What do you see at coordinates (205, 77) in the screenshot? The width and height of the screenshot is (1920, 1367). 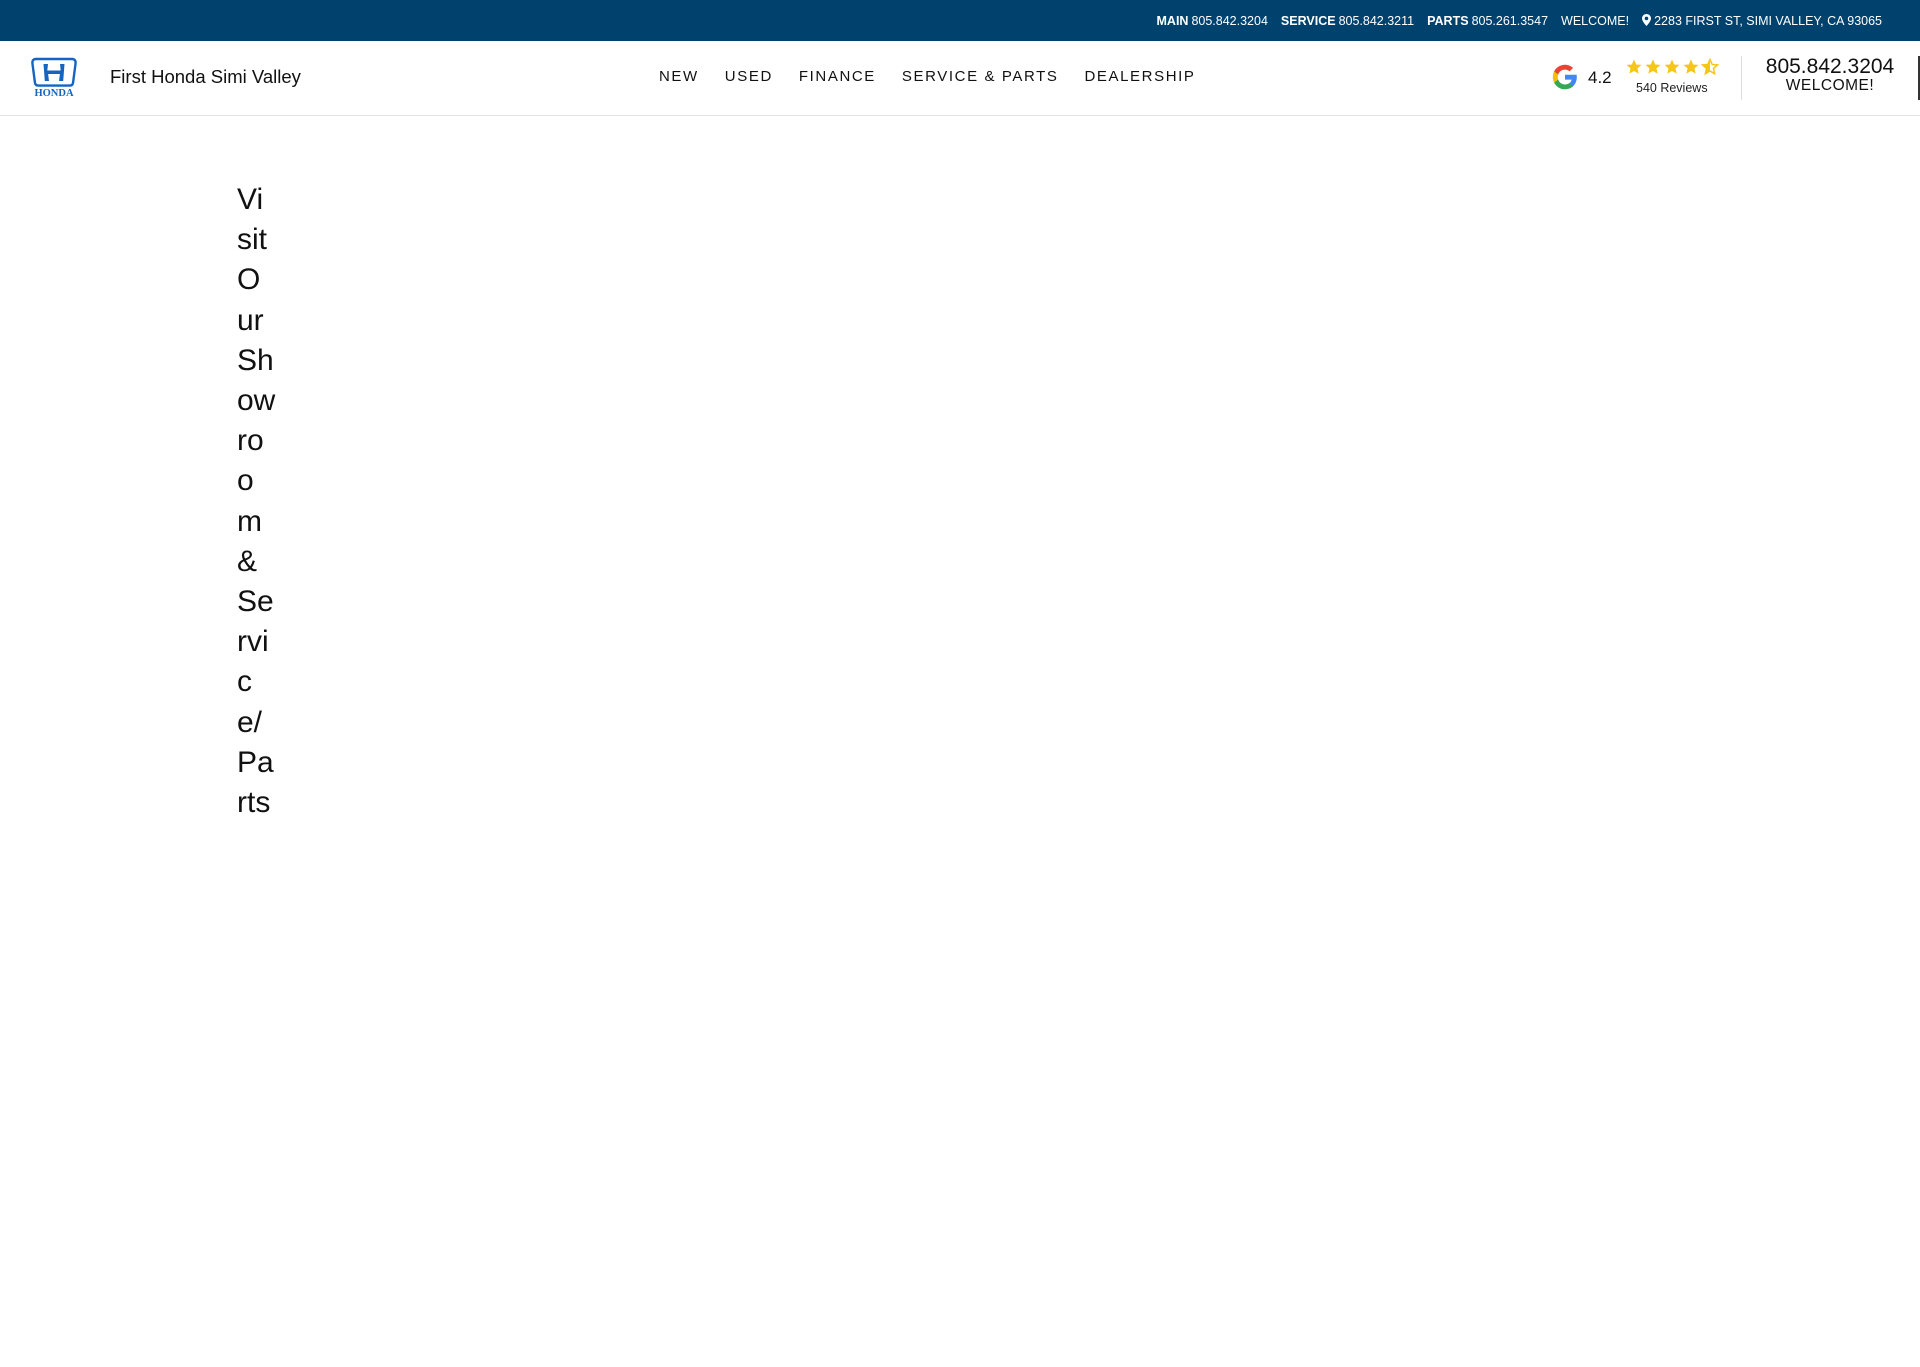 I see `dealer-name-link: First Honda Simi Valley` at bounding box center [205, 77].